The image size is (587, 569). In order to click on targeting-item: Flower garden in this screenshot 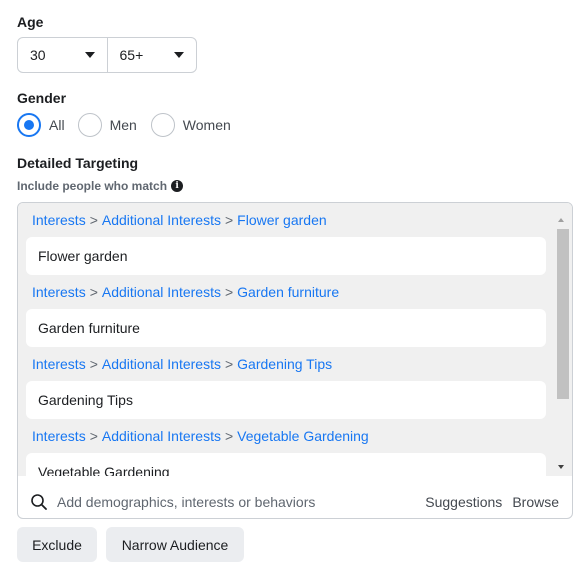, I will do `click(286, 256)`.